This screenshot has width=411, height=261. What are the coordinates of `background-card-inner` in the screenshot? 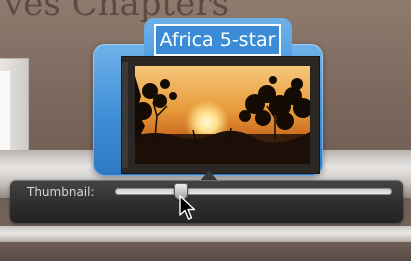 It's located at (5, 111).